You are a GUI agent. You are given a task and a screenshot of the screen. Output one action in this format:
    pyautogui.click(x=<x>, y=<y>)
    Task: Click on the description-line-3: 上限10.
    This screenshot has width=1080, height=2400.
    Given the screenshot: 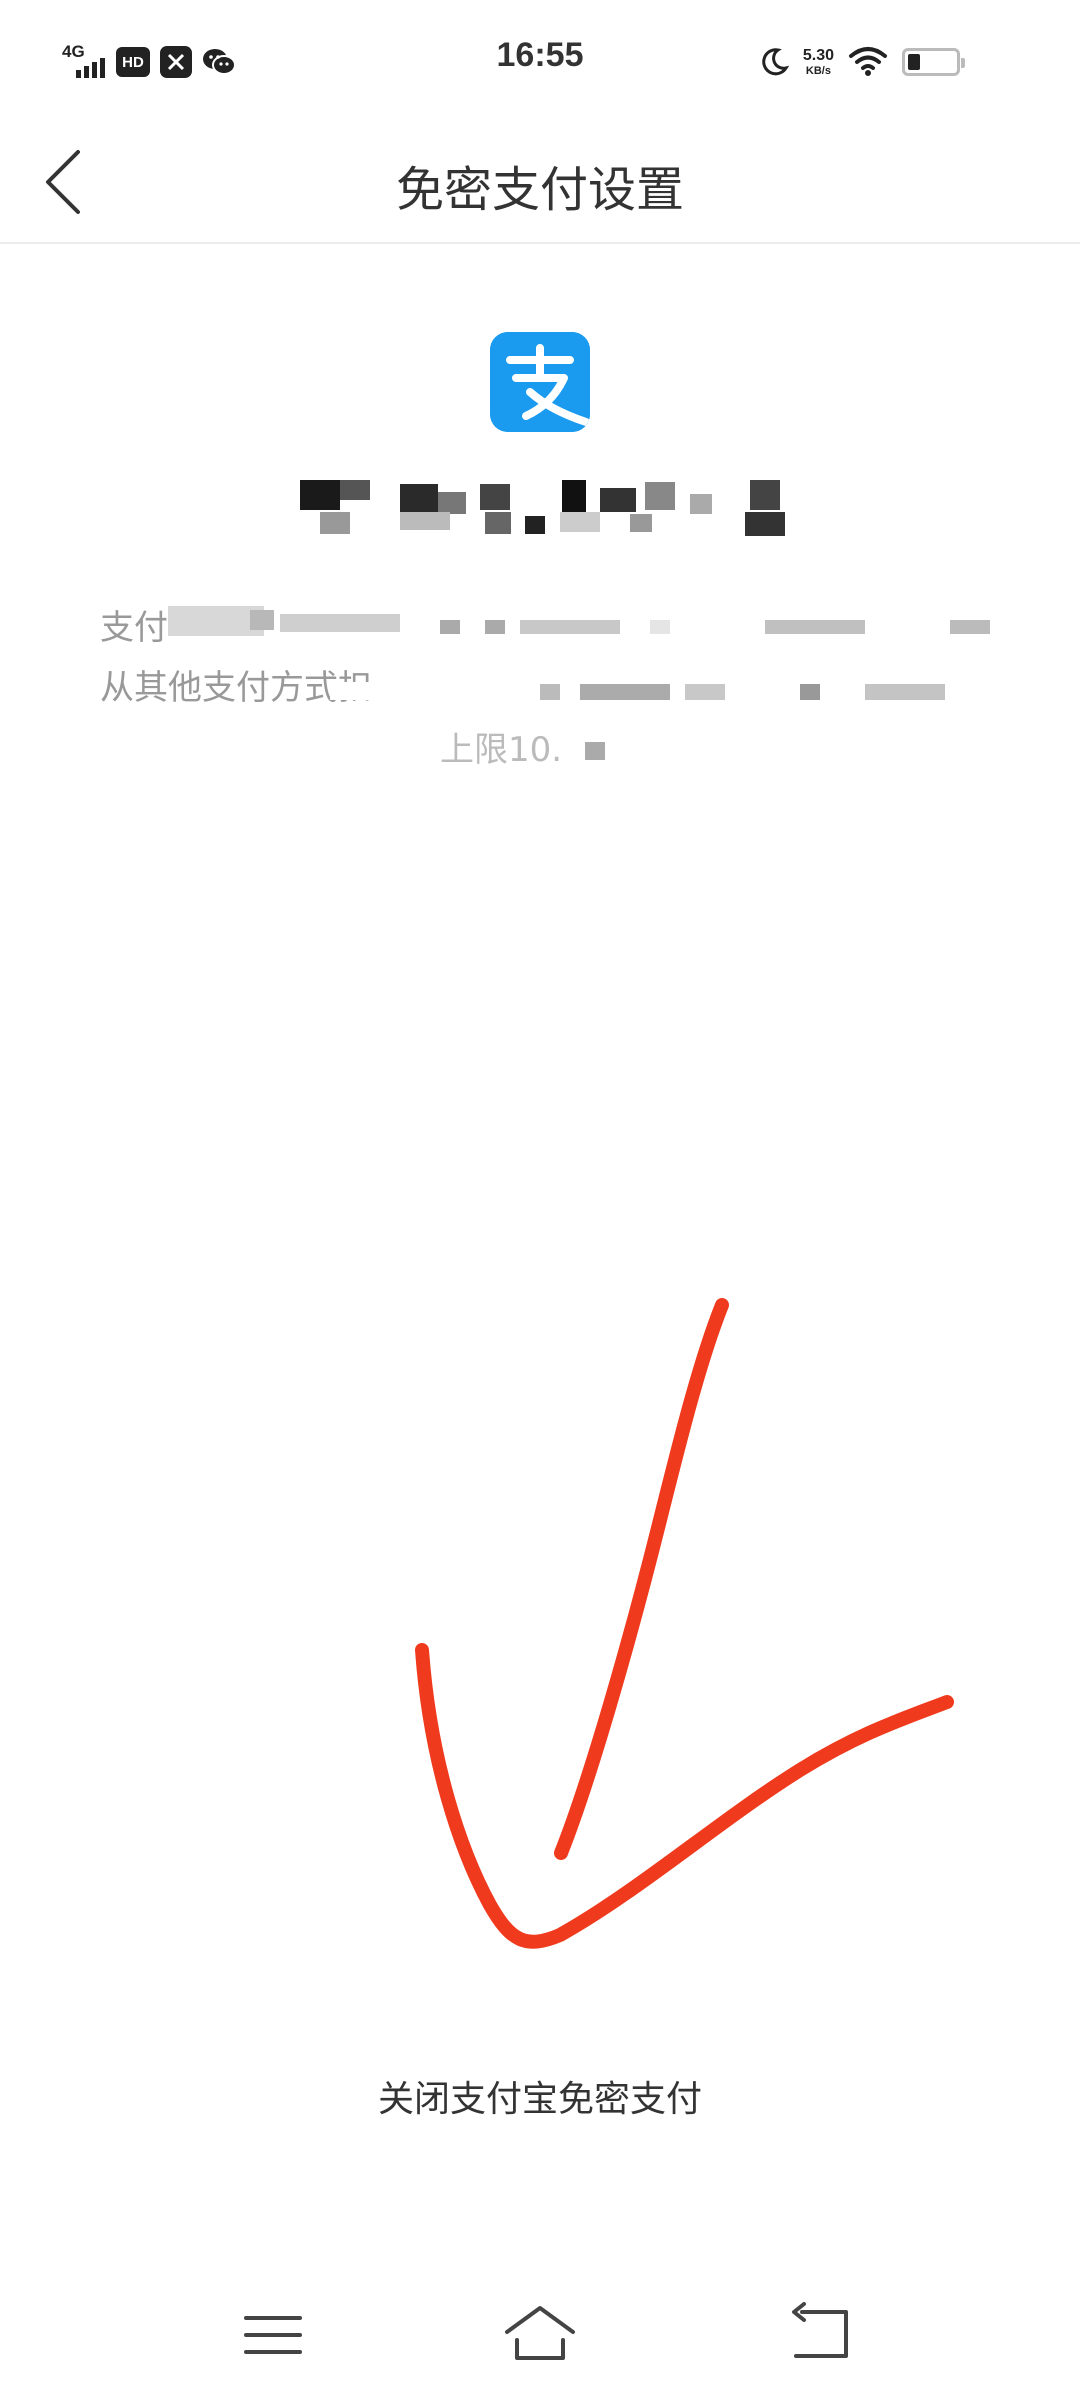 What is the action you would take?
    pyautogui.click(x=560, y=747)
    